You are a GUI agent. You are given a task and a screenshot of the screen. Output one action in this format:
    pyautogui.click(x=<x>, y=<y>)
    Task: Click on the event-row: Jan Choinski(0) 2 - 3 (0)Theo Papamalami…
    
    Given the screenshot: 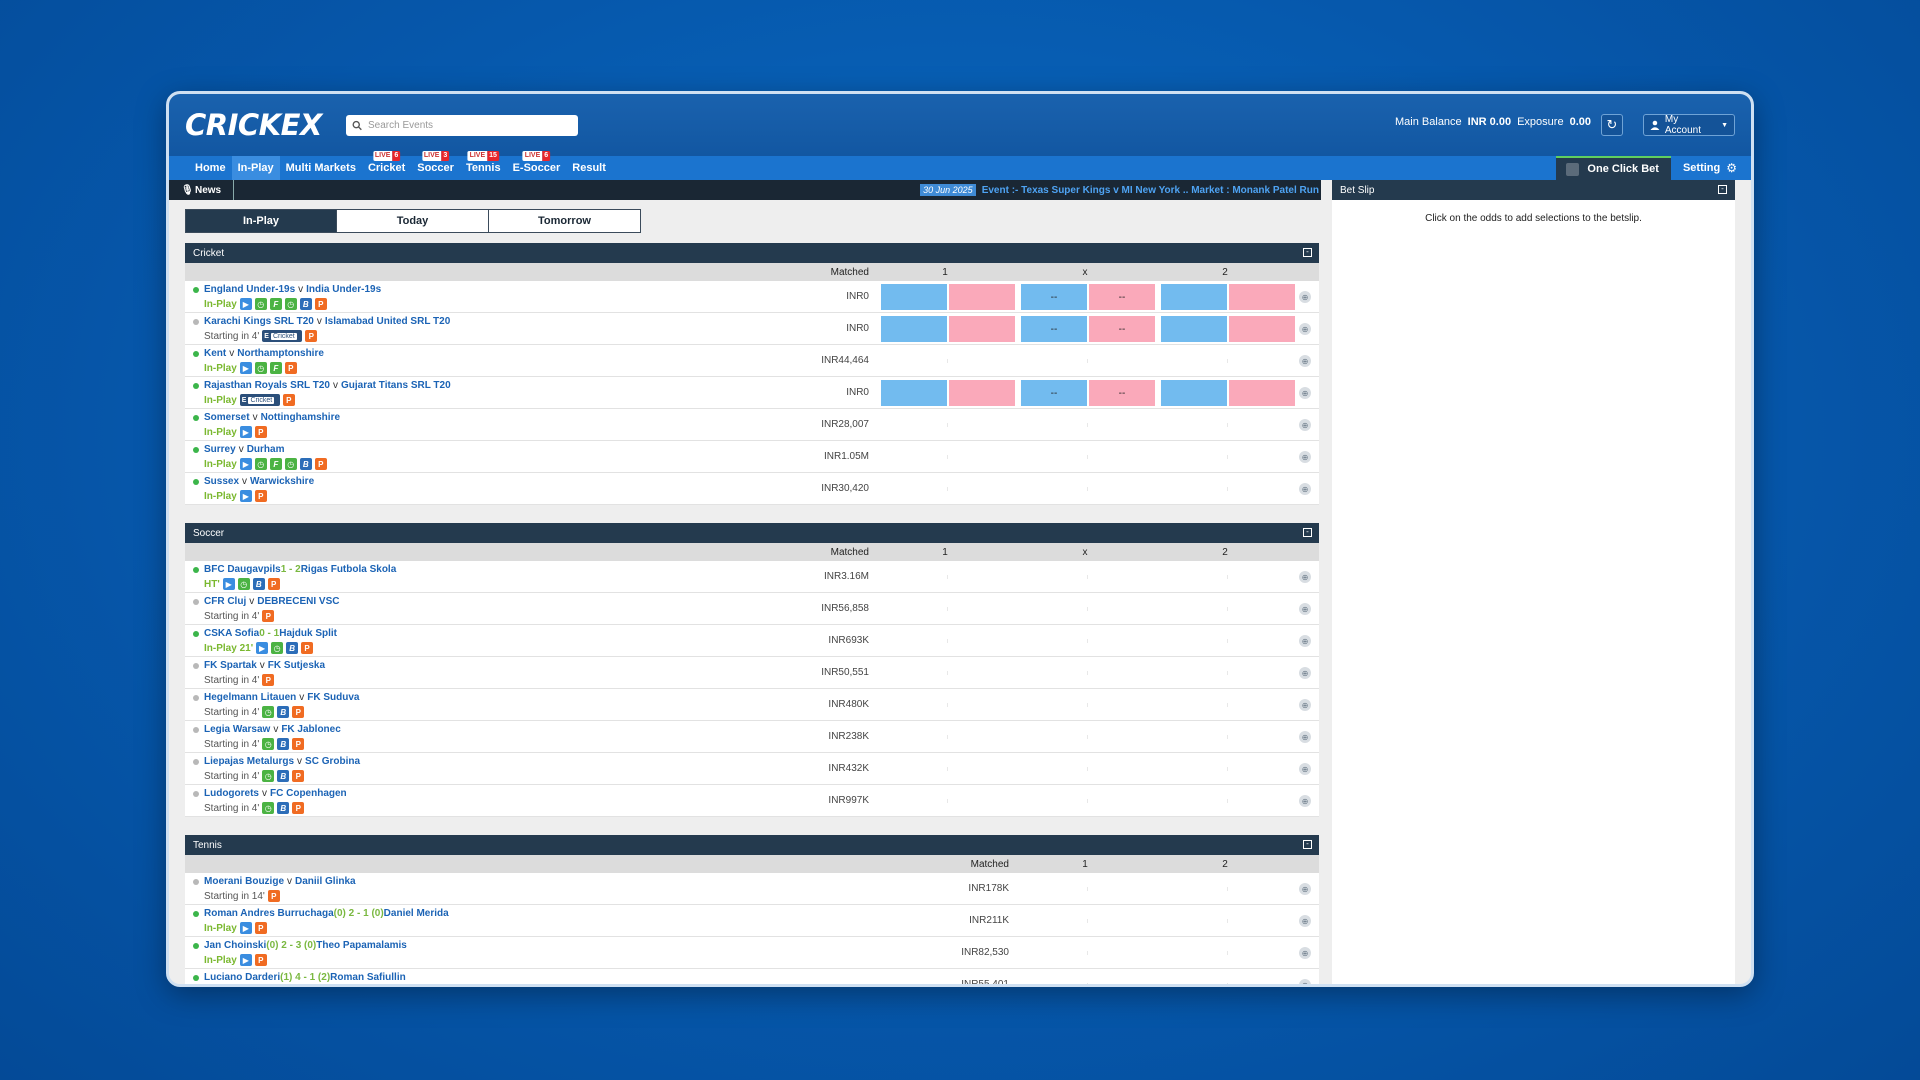 What is the action you would take?
    pyautogui.click(x=752, y=953)
    